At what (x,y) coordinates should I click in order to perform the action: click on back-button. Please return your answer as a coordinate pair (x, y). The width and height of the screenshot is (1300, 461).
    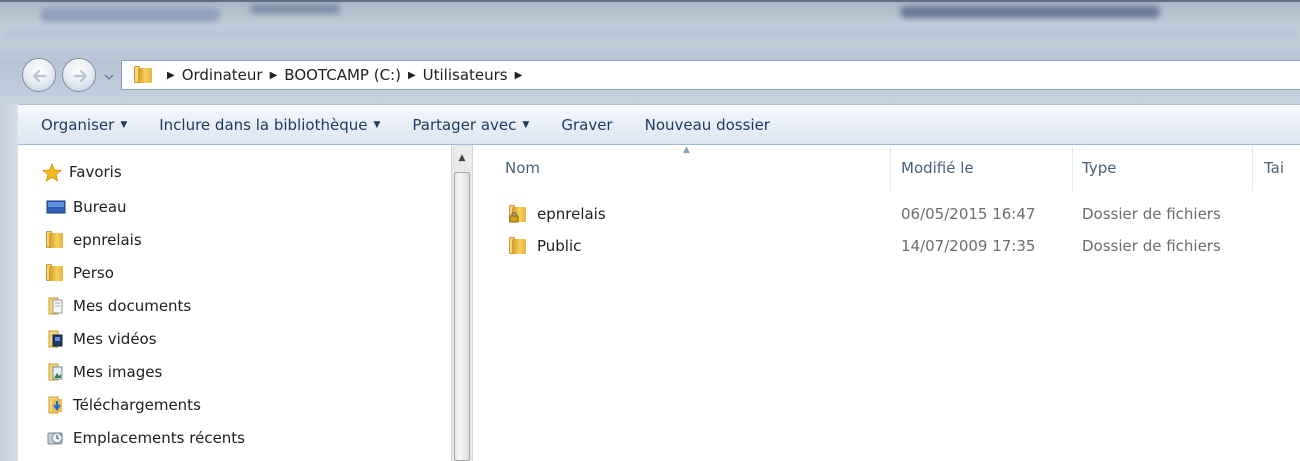
    Looking at the image, I should click on (39, 75).